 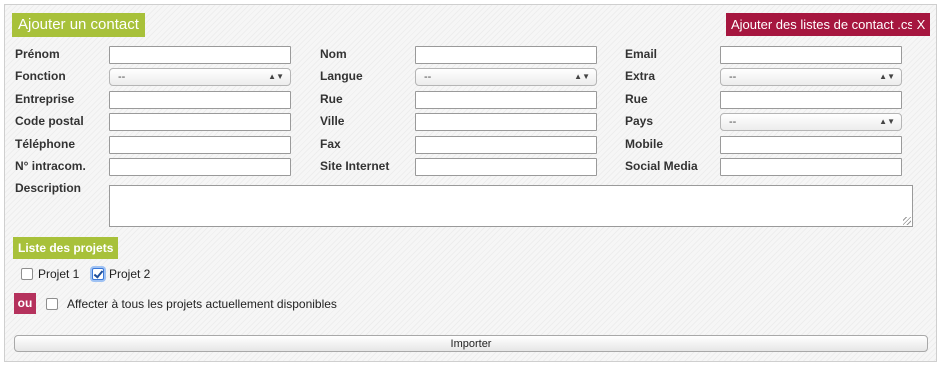 What do you see at coordinates (811, 145) in the screenshot?
I see `mobile-input` at bounding box center [811, 145].